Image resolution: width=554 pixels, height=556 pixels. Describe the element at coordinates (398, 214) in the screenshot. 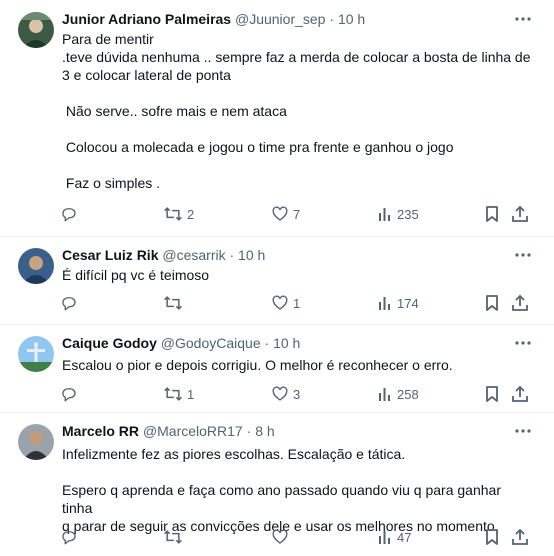

I see `views-button: 235` at that location.